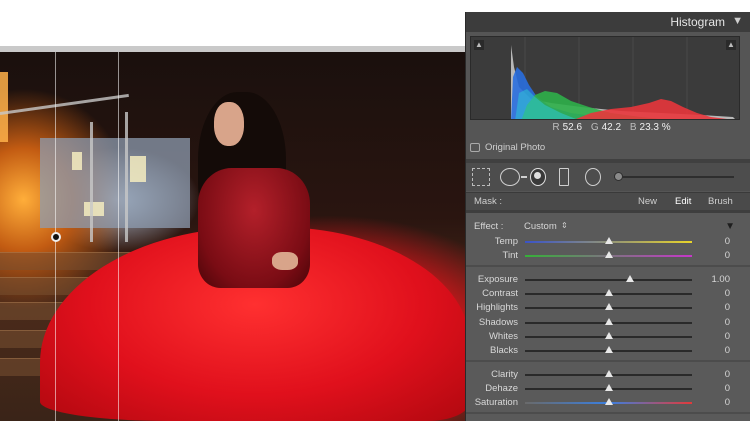 Image resolution: width=750 pixels, height=421 pixels. I want to click on stair-railing, so click(64, 104).